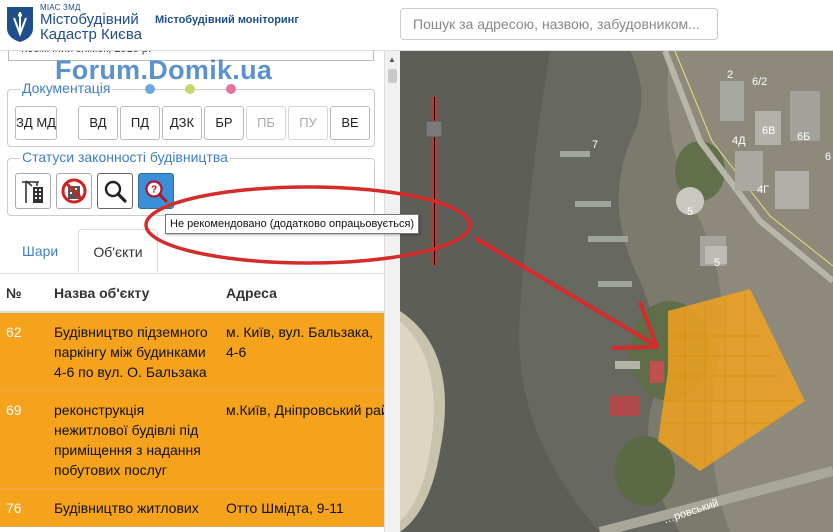 The image size is (833, 532). Describe the element at coordinates (24, 294) in the screenshot. I see `column-header-number: №` at that location.